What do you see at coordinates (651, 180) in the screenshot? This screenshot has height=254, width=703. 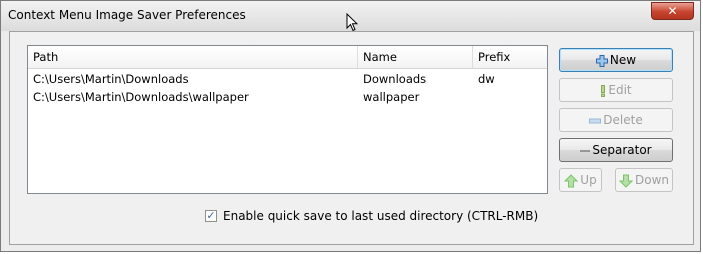 I see `down-button-label: Down` at bounding box center [651, 180].